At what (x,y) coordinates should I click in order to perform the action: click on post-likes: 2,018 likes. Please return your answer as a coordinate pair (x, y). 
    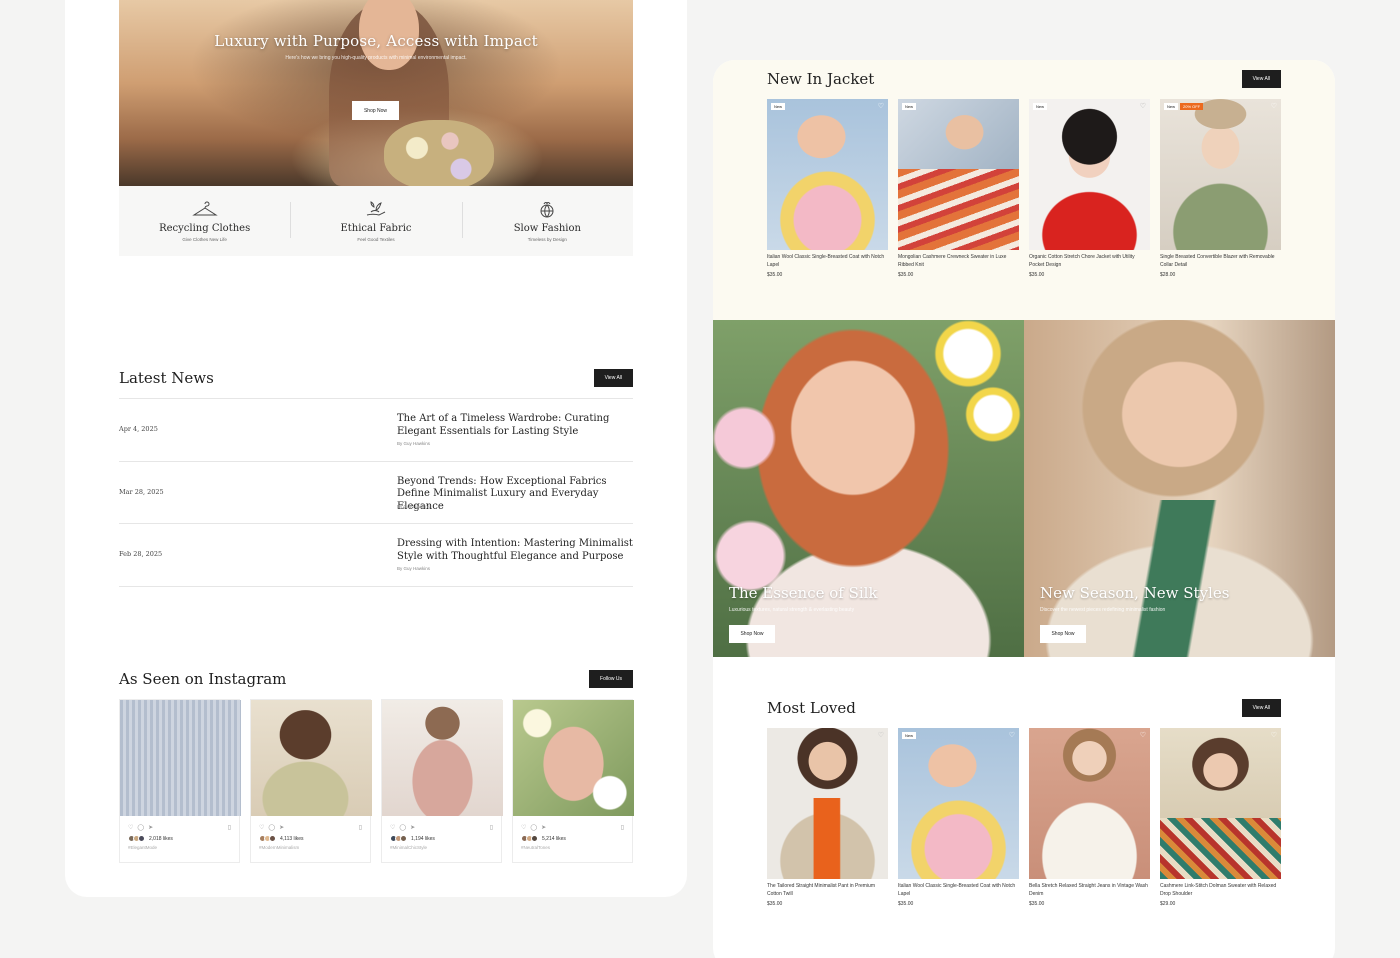
    Looking at the image, I should click on (179, 837).